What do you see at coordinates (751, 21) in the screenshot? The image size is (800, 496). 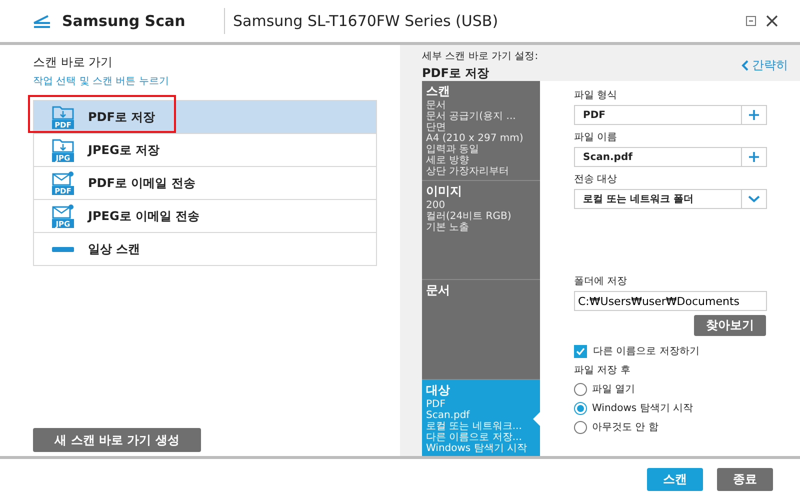 I see `minimize-icon` at bounding box center [751, 21].